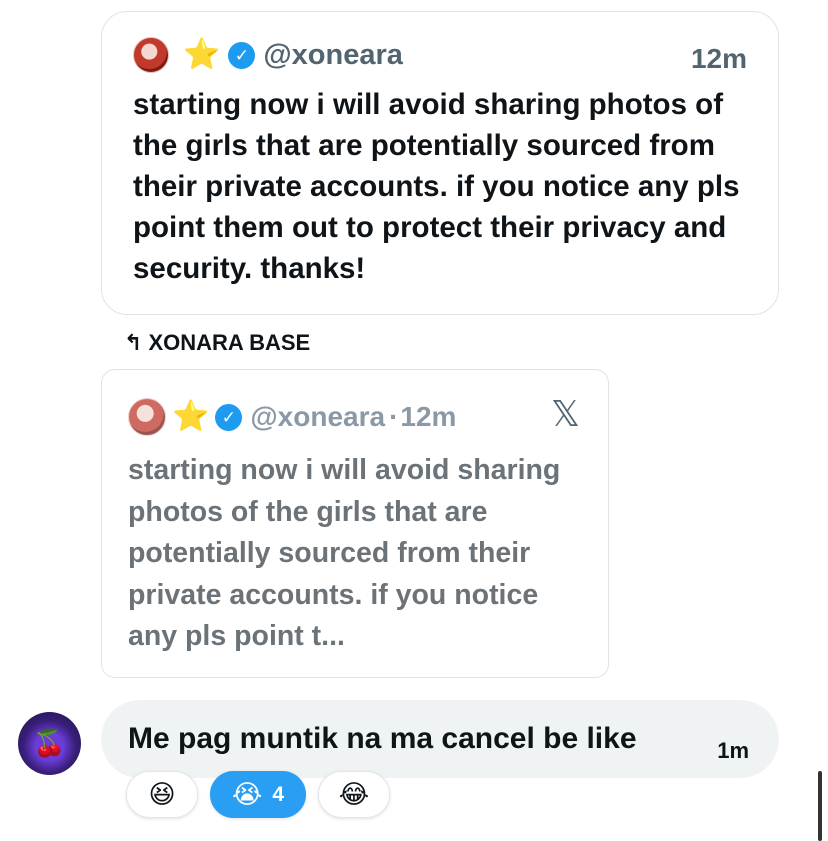 This screenshot has width=828, height=841. I want to click on reply-context: ↰ XONARA BASE, so click(217, 343).